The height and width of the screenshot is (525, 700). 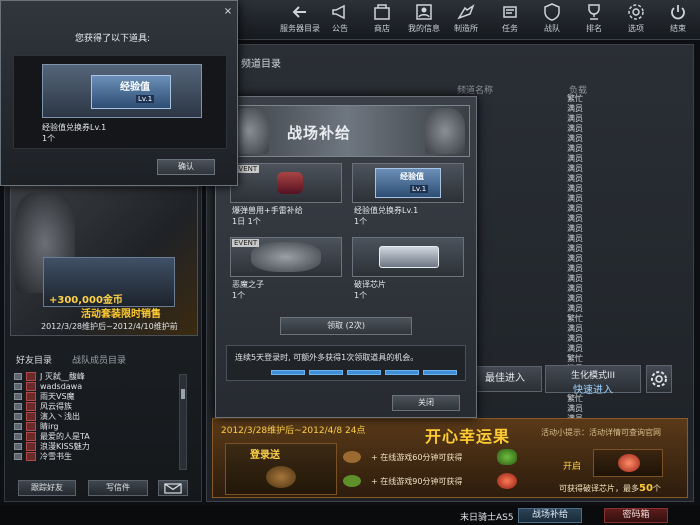 I want to click on shop-icon, so click(x=382, y=12).